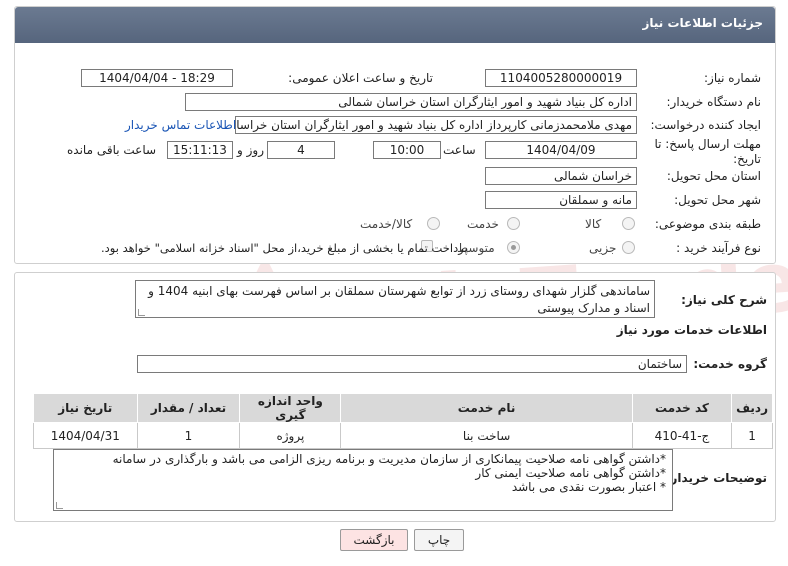 This screenshot has width=788, height=566. What do you see at coordinates (433, 223) in the screenshot?
I see `category-goods-service-radio` at bounding box center [433, 223].